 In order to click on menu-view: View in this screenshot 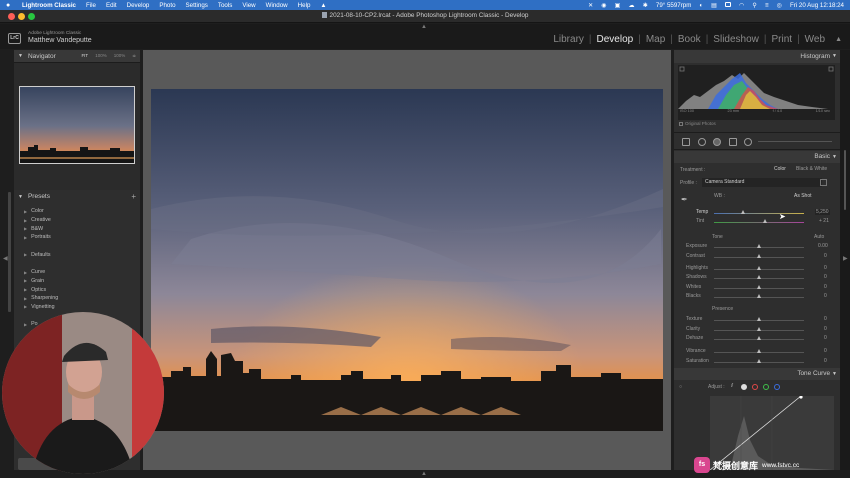, I will do `click(248, 5)`.